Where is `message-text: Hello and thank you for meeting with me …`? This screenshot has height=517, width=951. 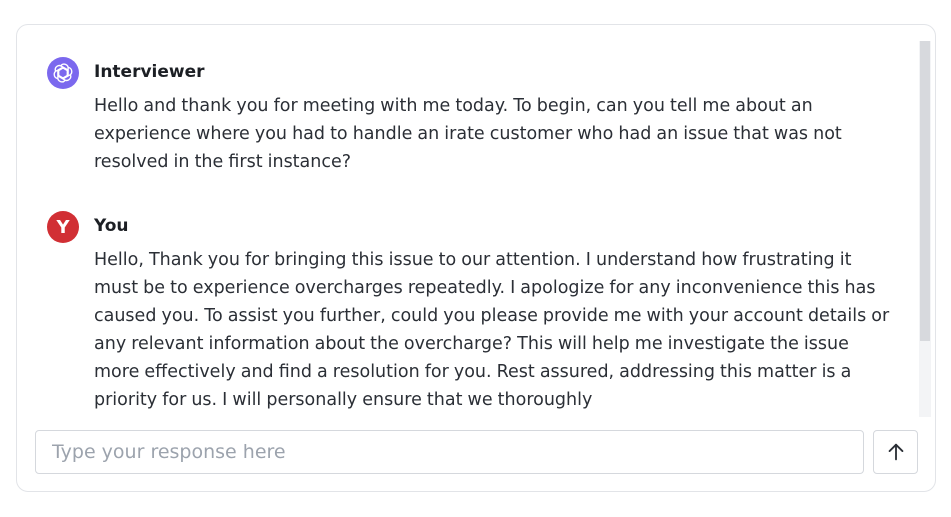 message-text: Hello and thank you for meeting with me … is located at coordinates (468, 134).